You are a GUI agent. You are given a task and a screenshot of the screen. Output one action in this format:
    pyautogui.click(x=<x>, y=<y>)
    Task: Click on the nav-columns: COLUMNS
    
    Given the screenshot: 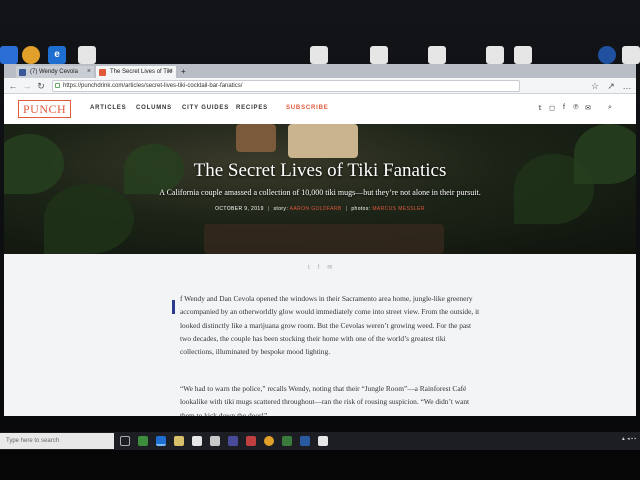 What is the action you would take?
    pyautogui.click(x=154, y=108)
    